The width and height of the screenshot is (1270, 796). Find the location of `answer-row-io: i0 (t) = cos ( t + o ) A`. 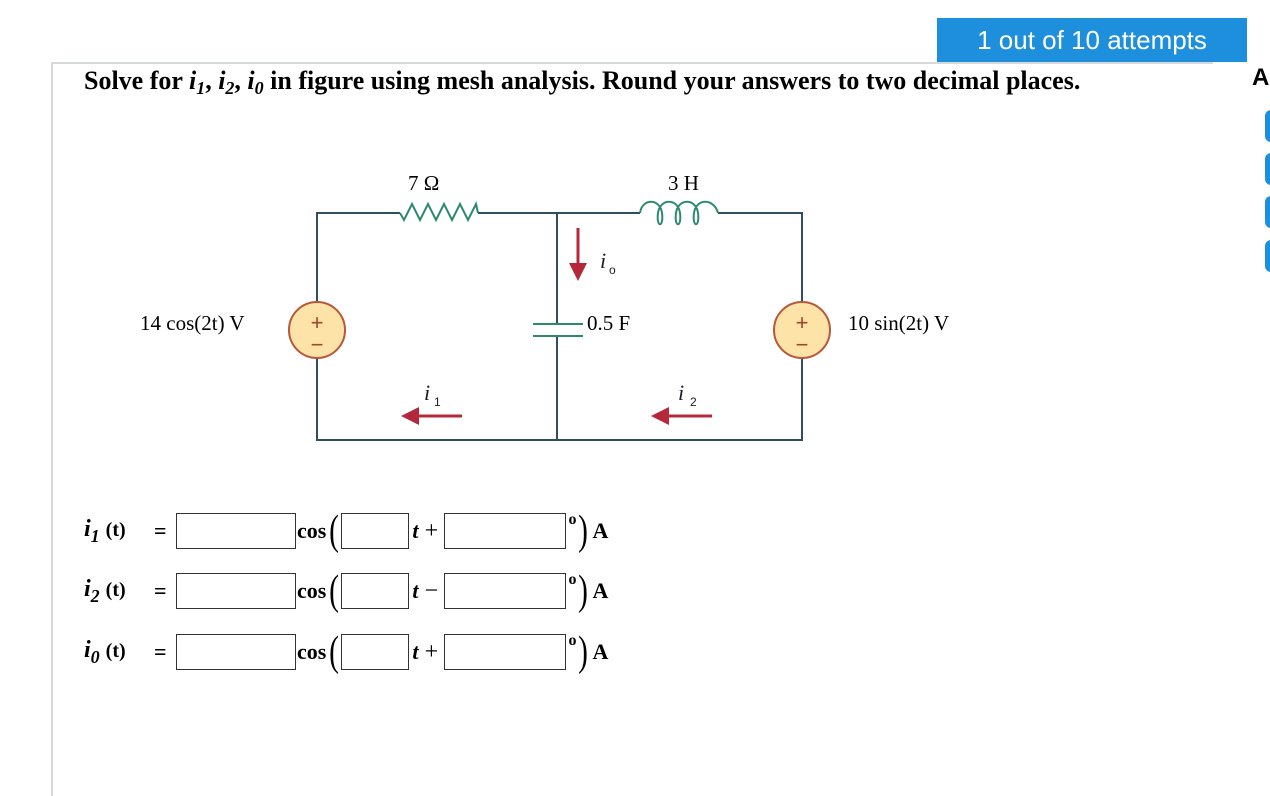

answer-row-io: i0 (t) = cos ( t + o ) A is located at coordinates (346, 652).